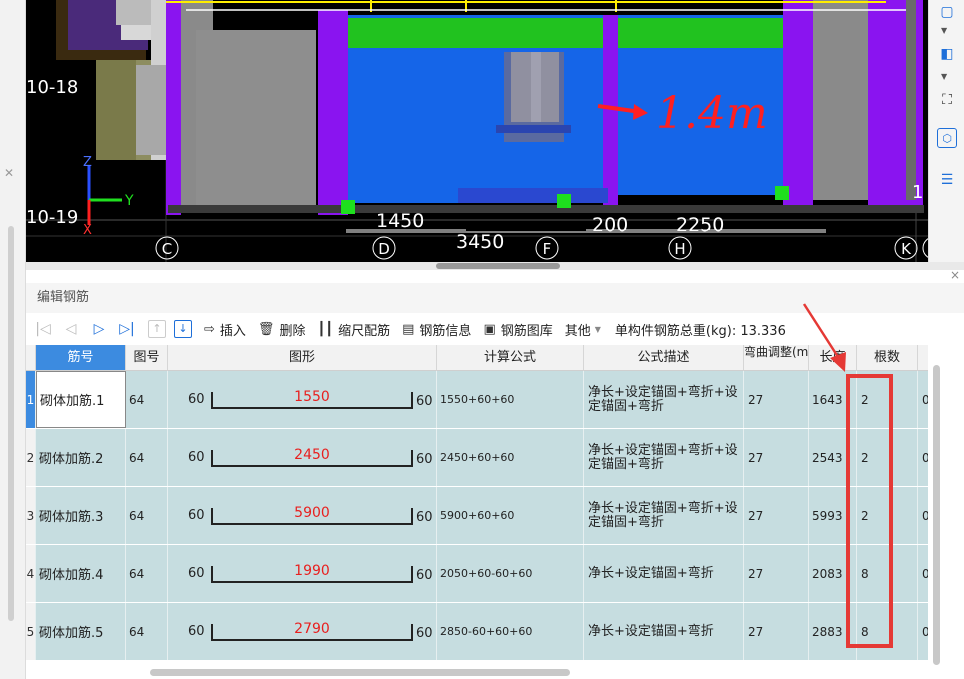 This screenshot has width=964, height=679. What do you see at coordinates (312, 513) in the screenshot?
I see `shape-length-value: 5900` at bounding box center [312, 513].